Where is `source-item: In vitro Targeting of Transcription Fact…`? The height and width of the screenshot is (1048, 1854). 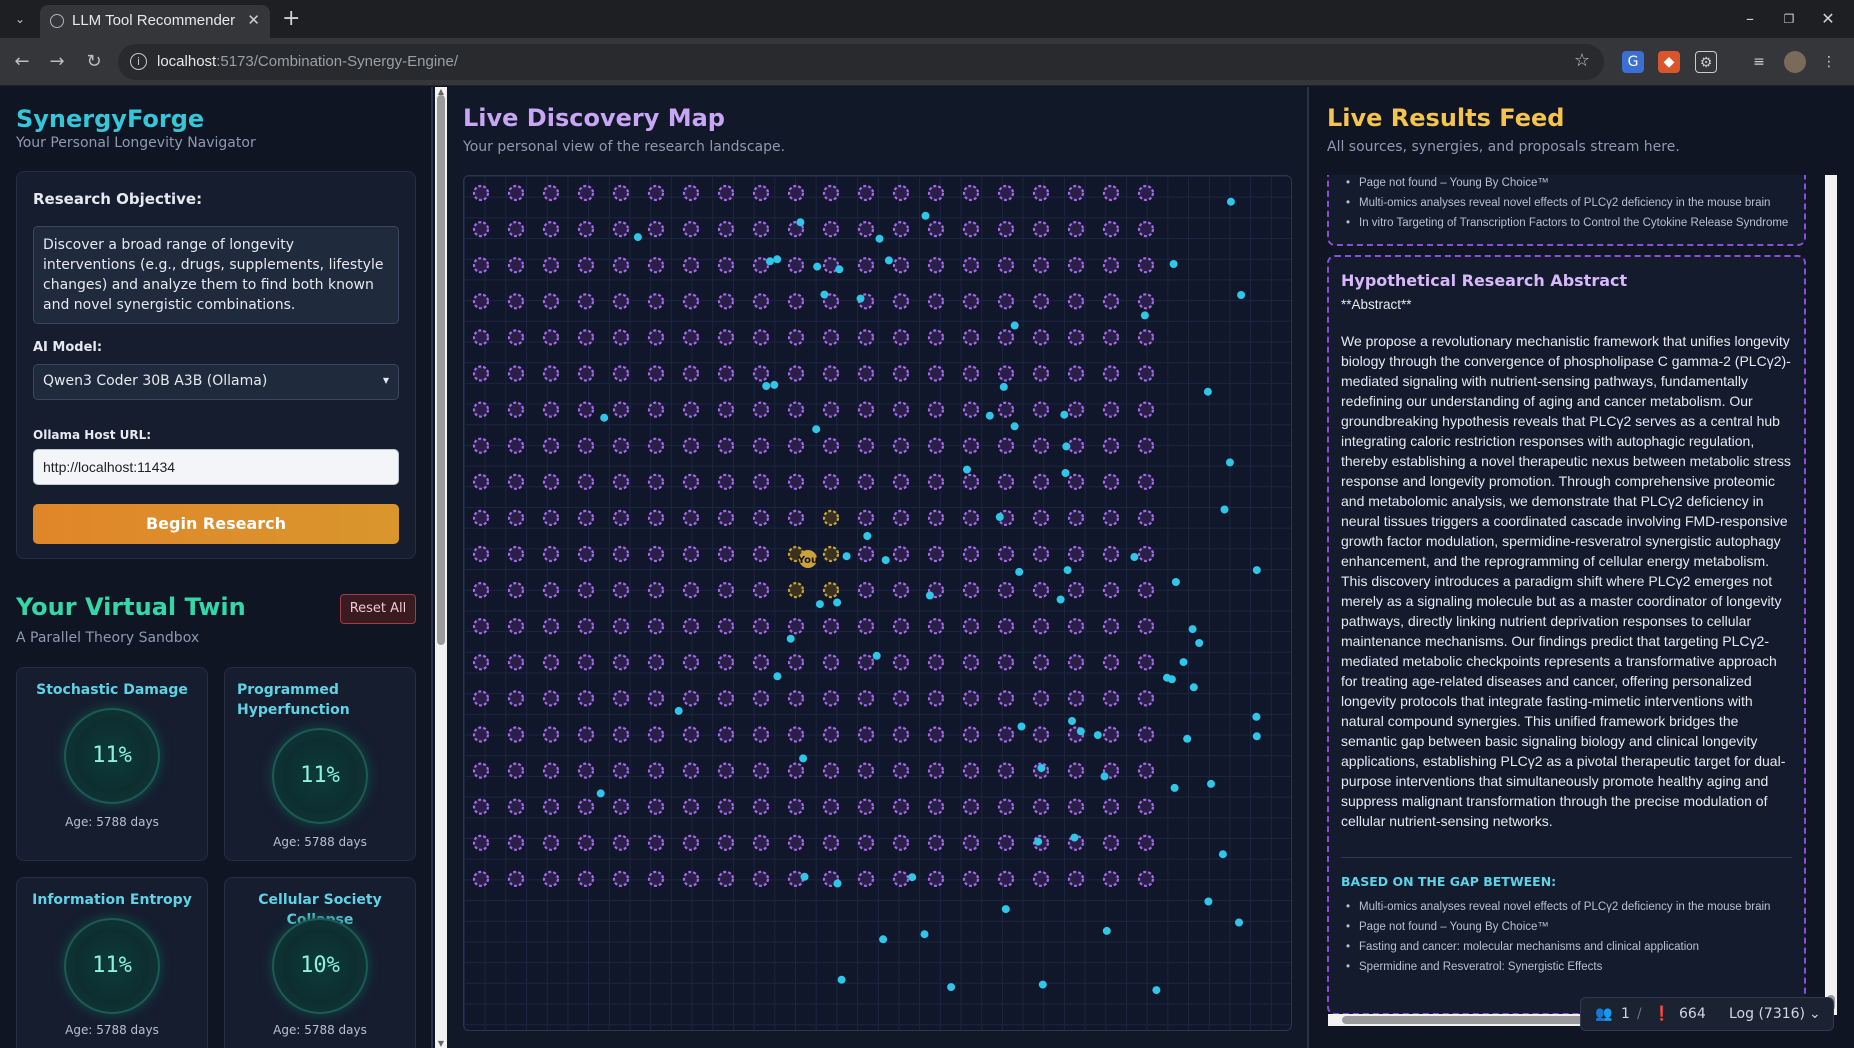 source-item: In vitro Targeting of Transcription Fact… is located at coordinates (1567, 223).